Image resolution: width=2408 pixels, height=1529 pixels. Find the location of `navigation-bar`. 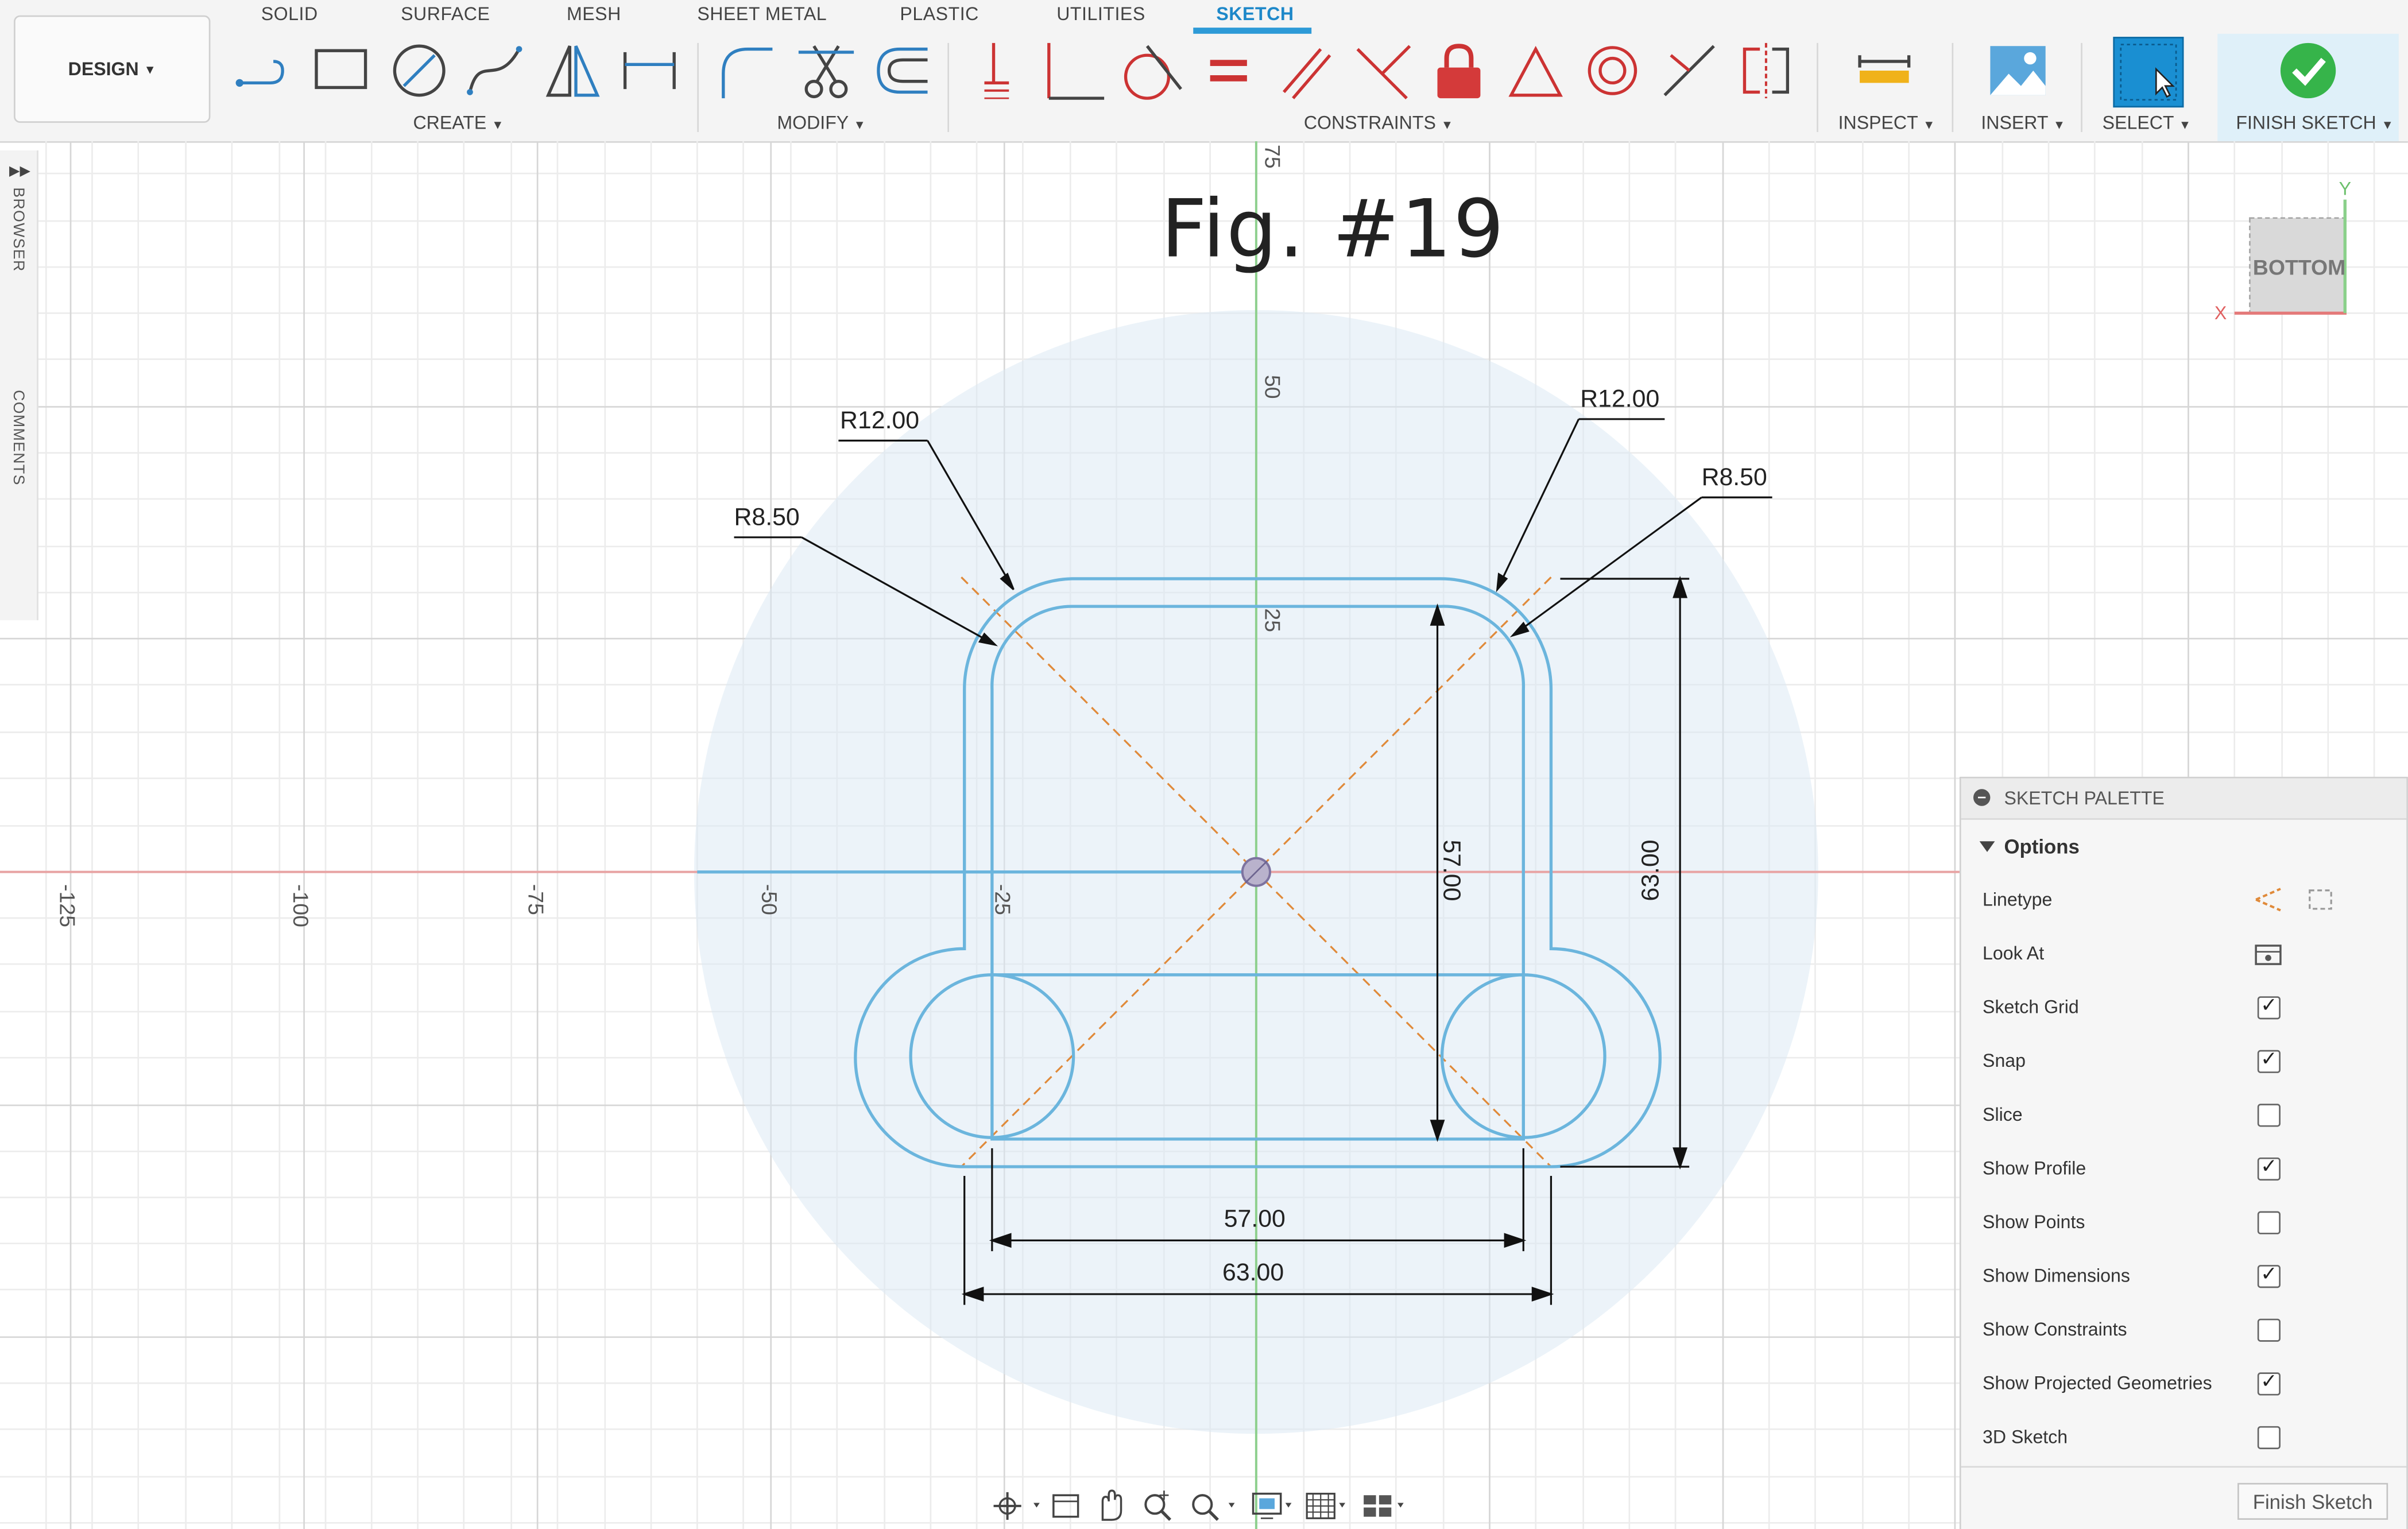

navigation-bar is located at coordinates (1198, 1505).